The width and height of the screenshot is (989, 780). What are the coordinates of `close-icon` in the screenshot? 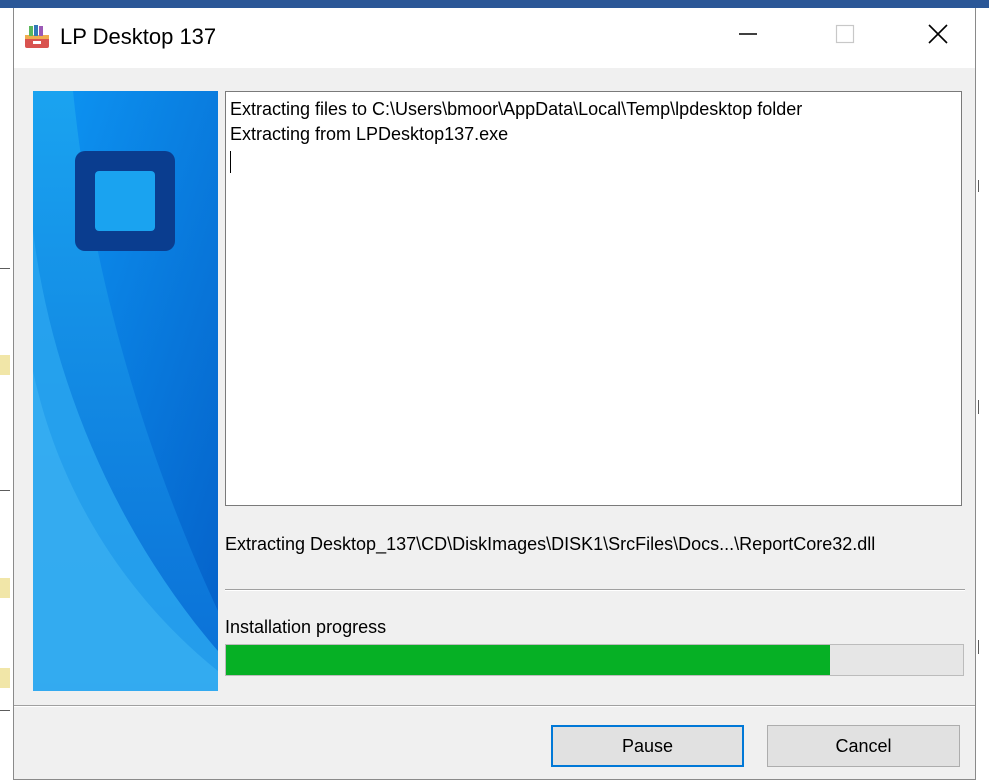 It's located at (938, 34).